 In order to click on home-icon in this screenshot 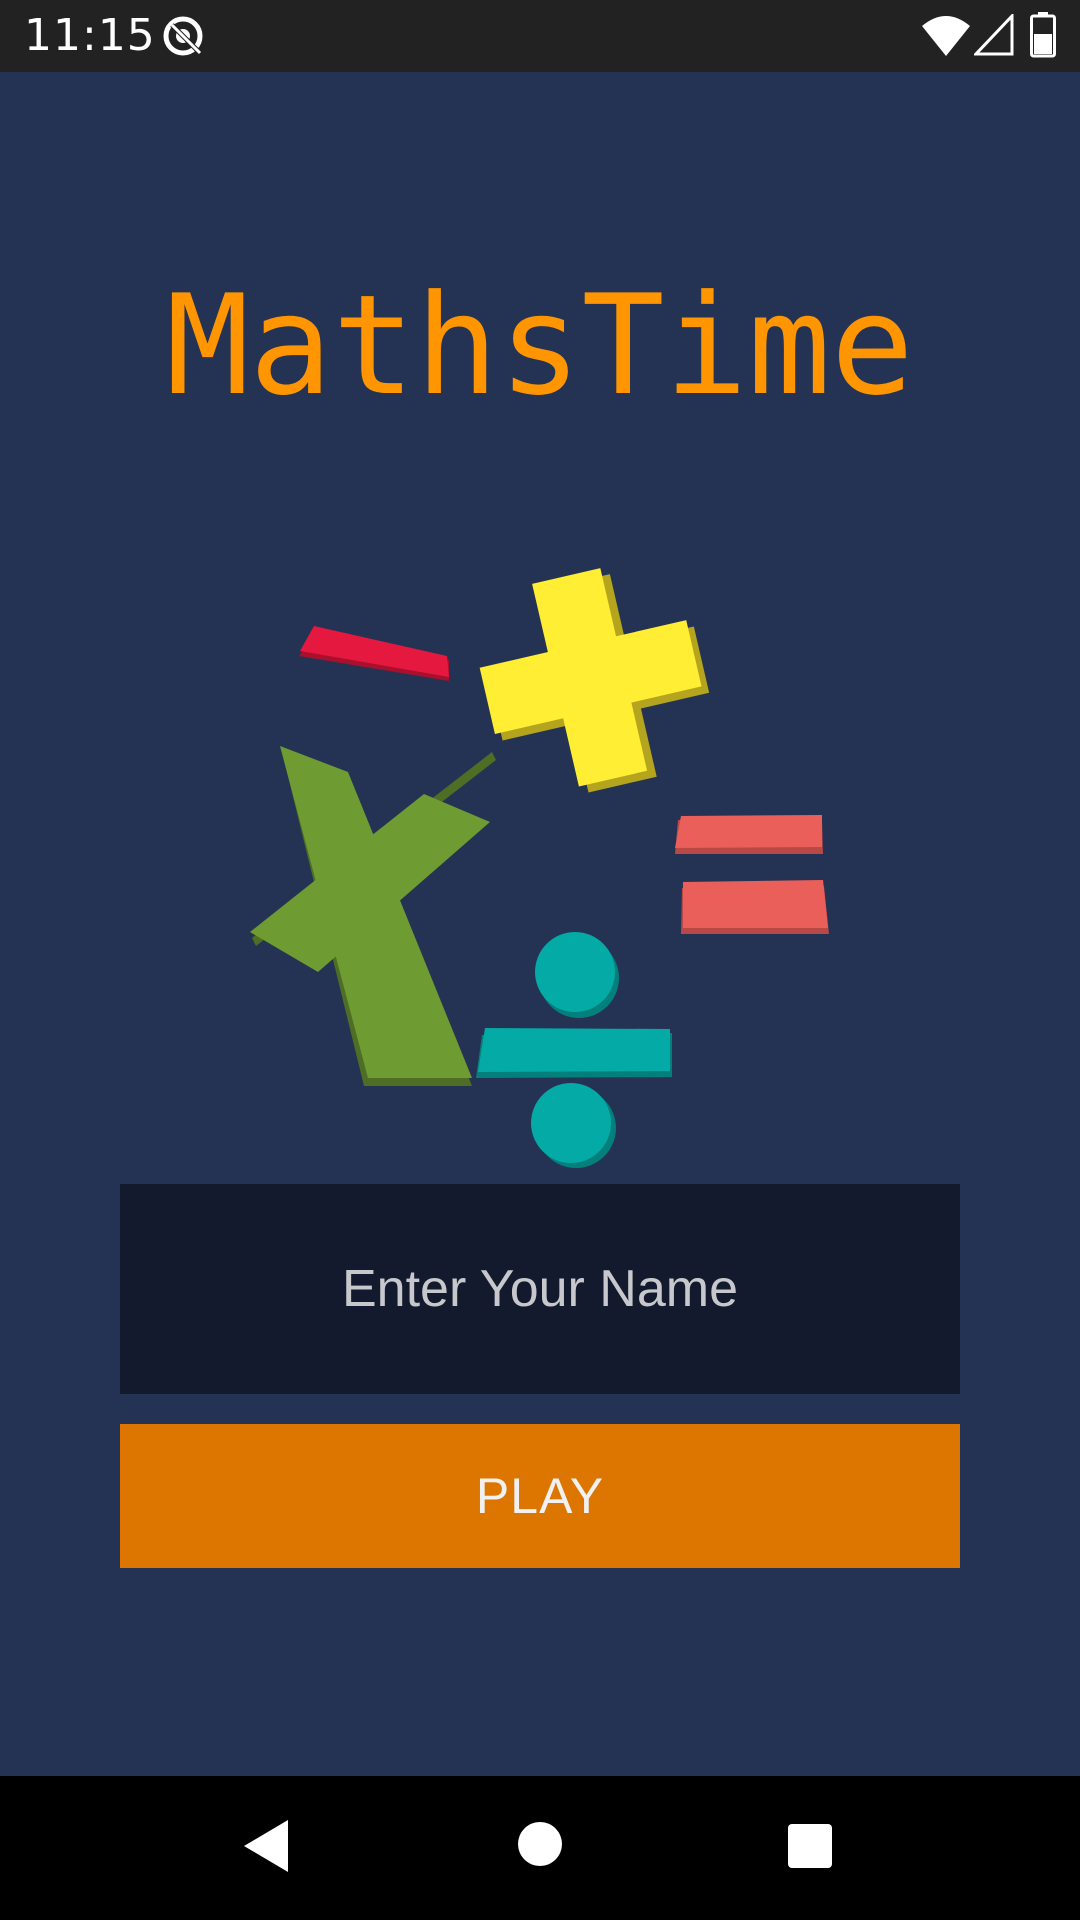, I will do `click(540, 1844)`.